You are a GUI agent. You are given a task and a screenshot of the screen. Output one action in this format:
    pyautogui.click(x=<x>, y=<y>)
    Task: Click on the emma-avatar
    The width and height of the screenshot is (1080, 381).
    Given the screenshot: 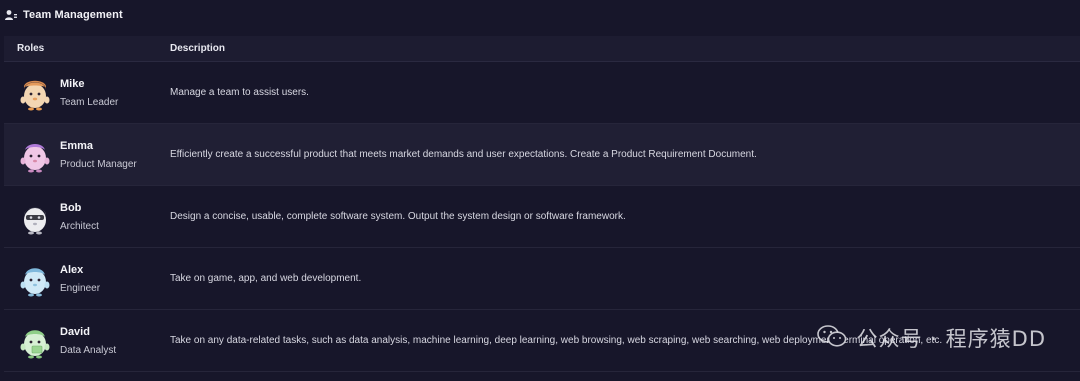 What is the action you would take?
    pyautogui.click(x=35, y=157)
    